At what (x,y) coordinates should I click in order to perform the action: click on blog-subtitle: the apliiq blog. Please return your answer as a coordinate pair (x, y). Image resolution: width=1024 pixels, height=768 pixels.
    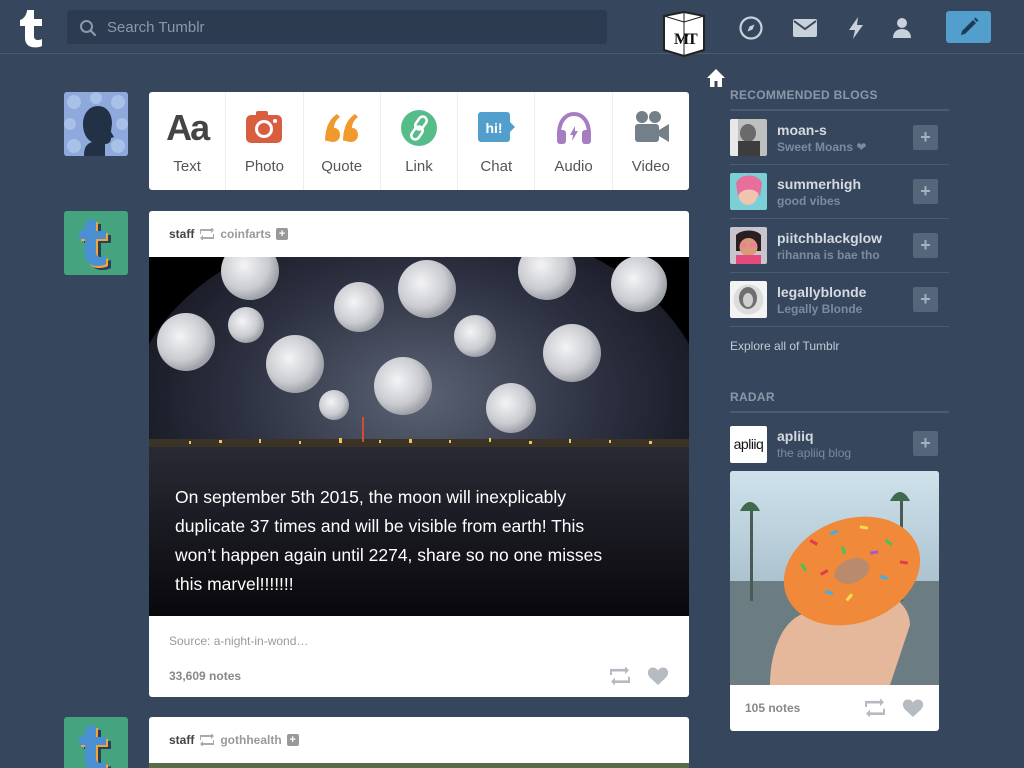
    Looking at the image, I should click on (814, 453).